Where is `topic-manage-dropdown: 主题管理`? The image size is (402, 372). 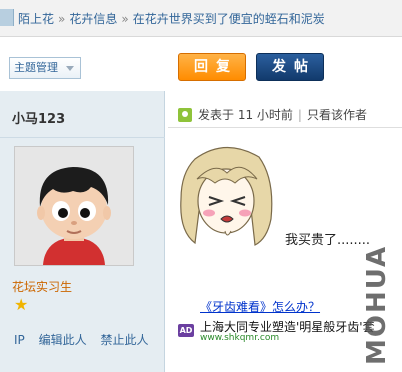 topic-manage-dropdown: 主题管理 is located at coordinates (45, 68).